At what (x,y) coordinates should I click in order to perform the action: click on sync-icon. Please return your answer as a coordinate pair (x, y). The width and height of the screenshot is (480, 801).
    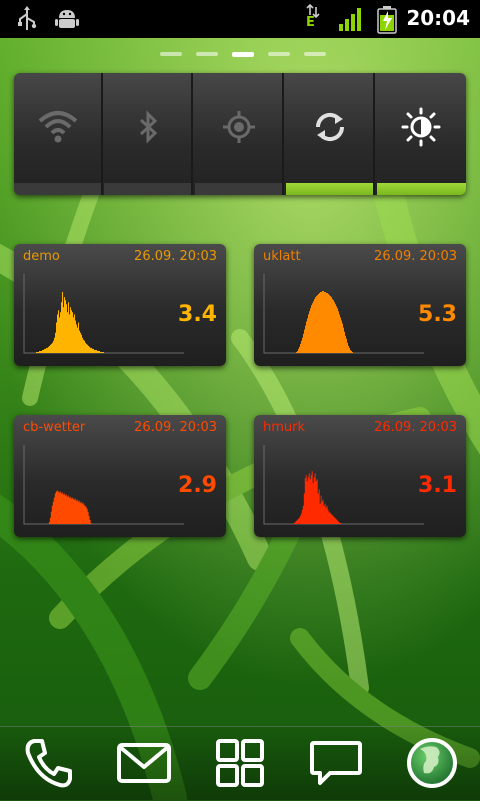
    Looking at the image, I should click on (330, 127).